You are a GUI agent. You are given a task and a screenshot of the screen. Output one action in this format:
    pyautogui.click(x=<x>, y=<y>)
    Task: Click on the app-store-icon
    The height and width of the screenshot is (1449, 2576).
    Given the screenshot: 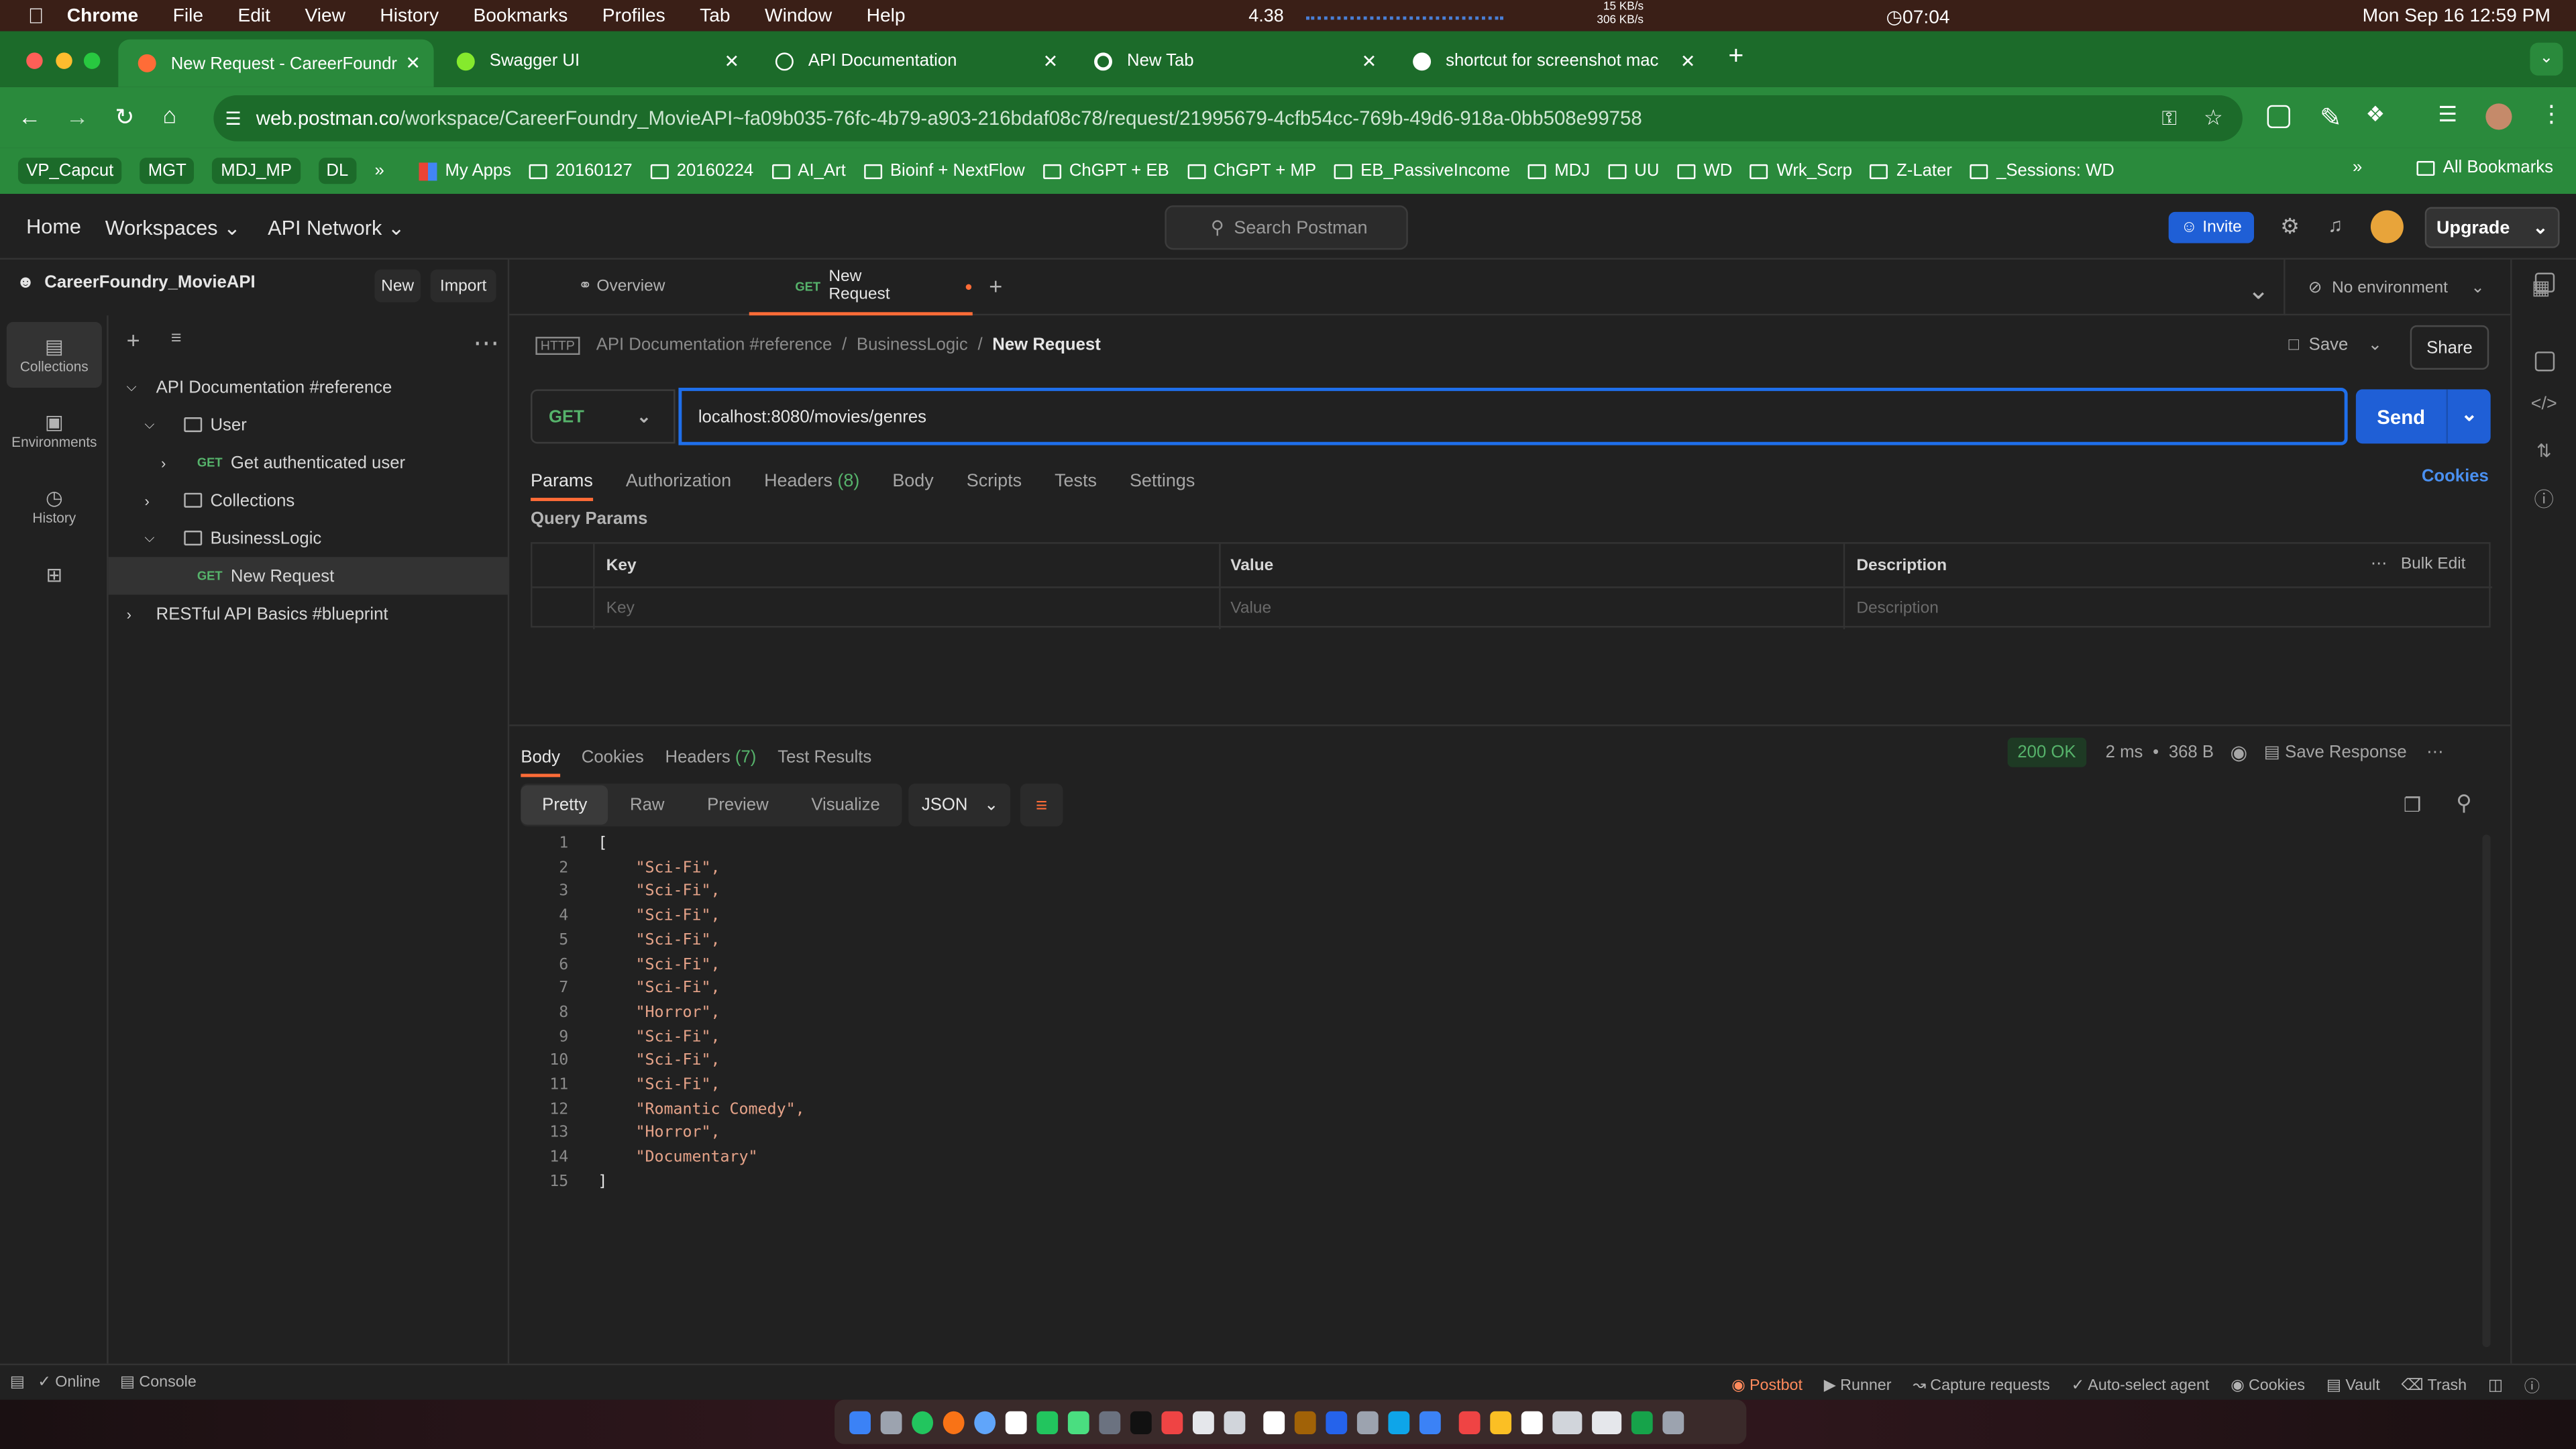 What is the action you would take?
    pyautogui.click(x=1430, y=1422)
    